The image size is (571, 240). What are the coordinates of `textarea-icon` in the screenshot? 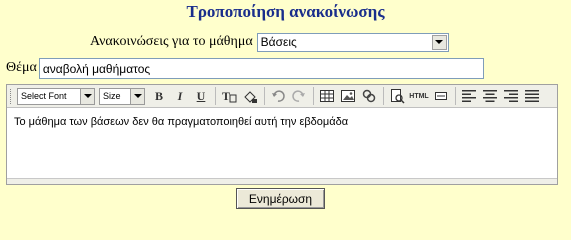 It's located at (441, 96).